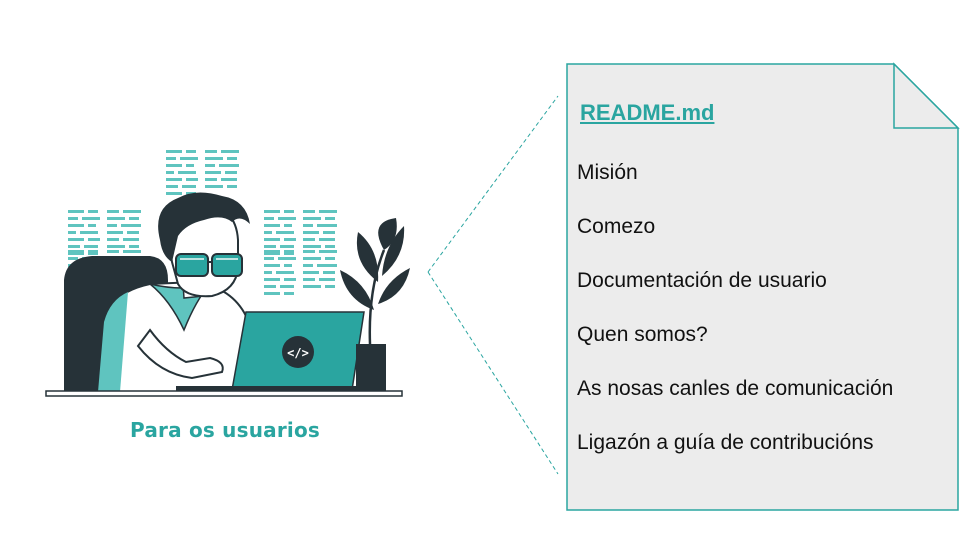 The width and height of the screenshot is (960, 540). I want to click on readme-item-quen-somos: Quen somos?, so click(642, 334).